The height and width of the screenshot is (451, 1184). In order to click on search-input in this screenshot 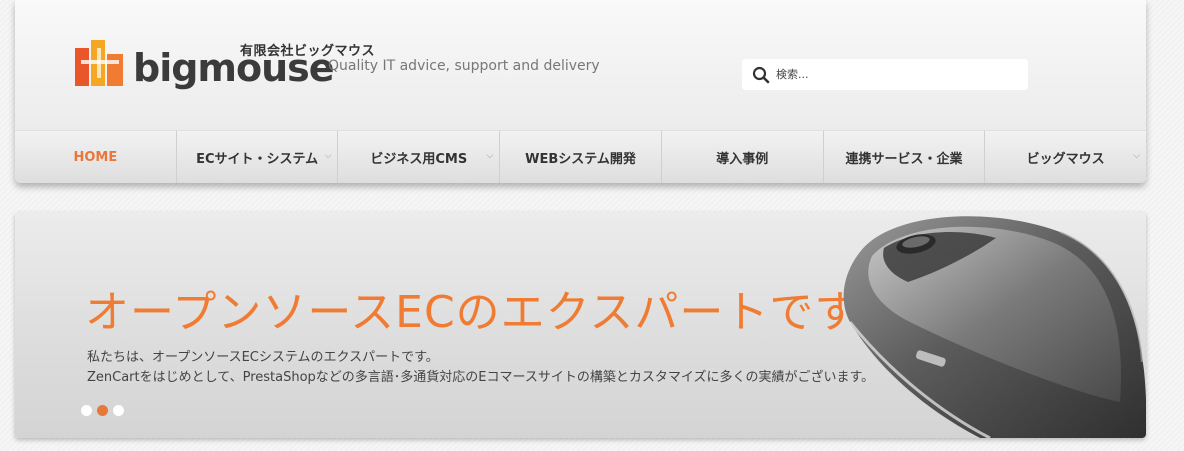, I will do `click(896, 74)`.